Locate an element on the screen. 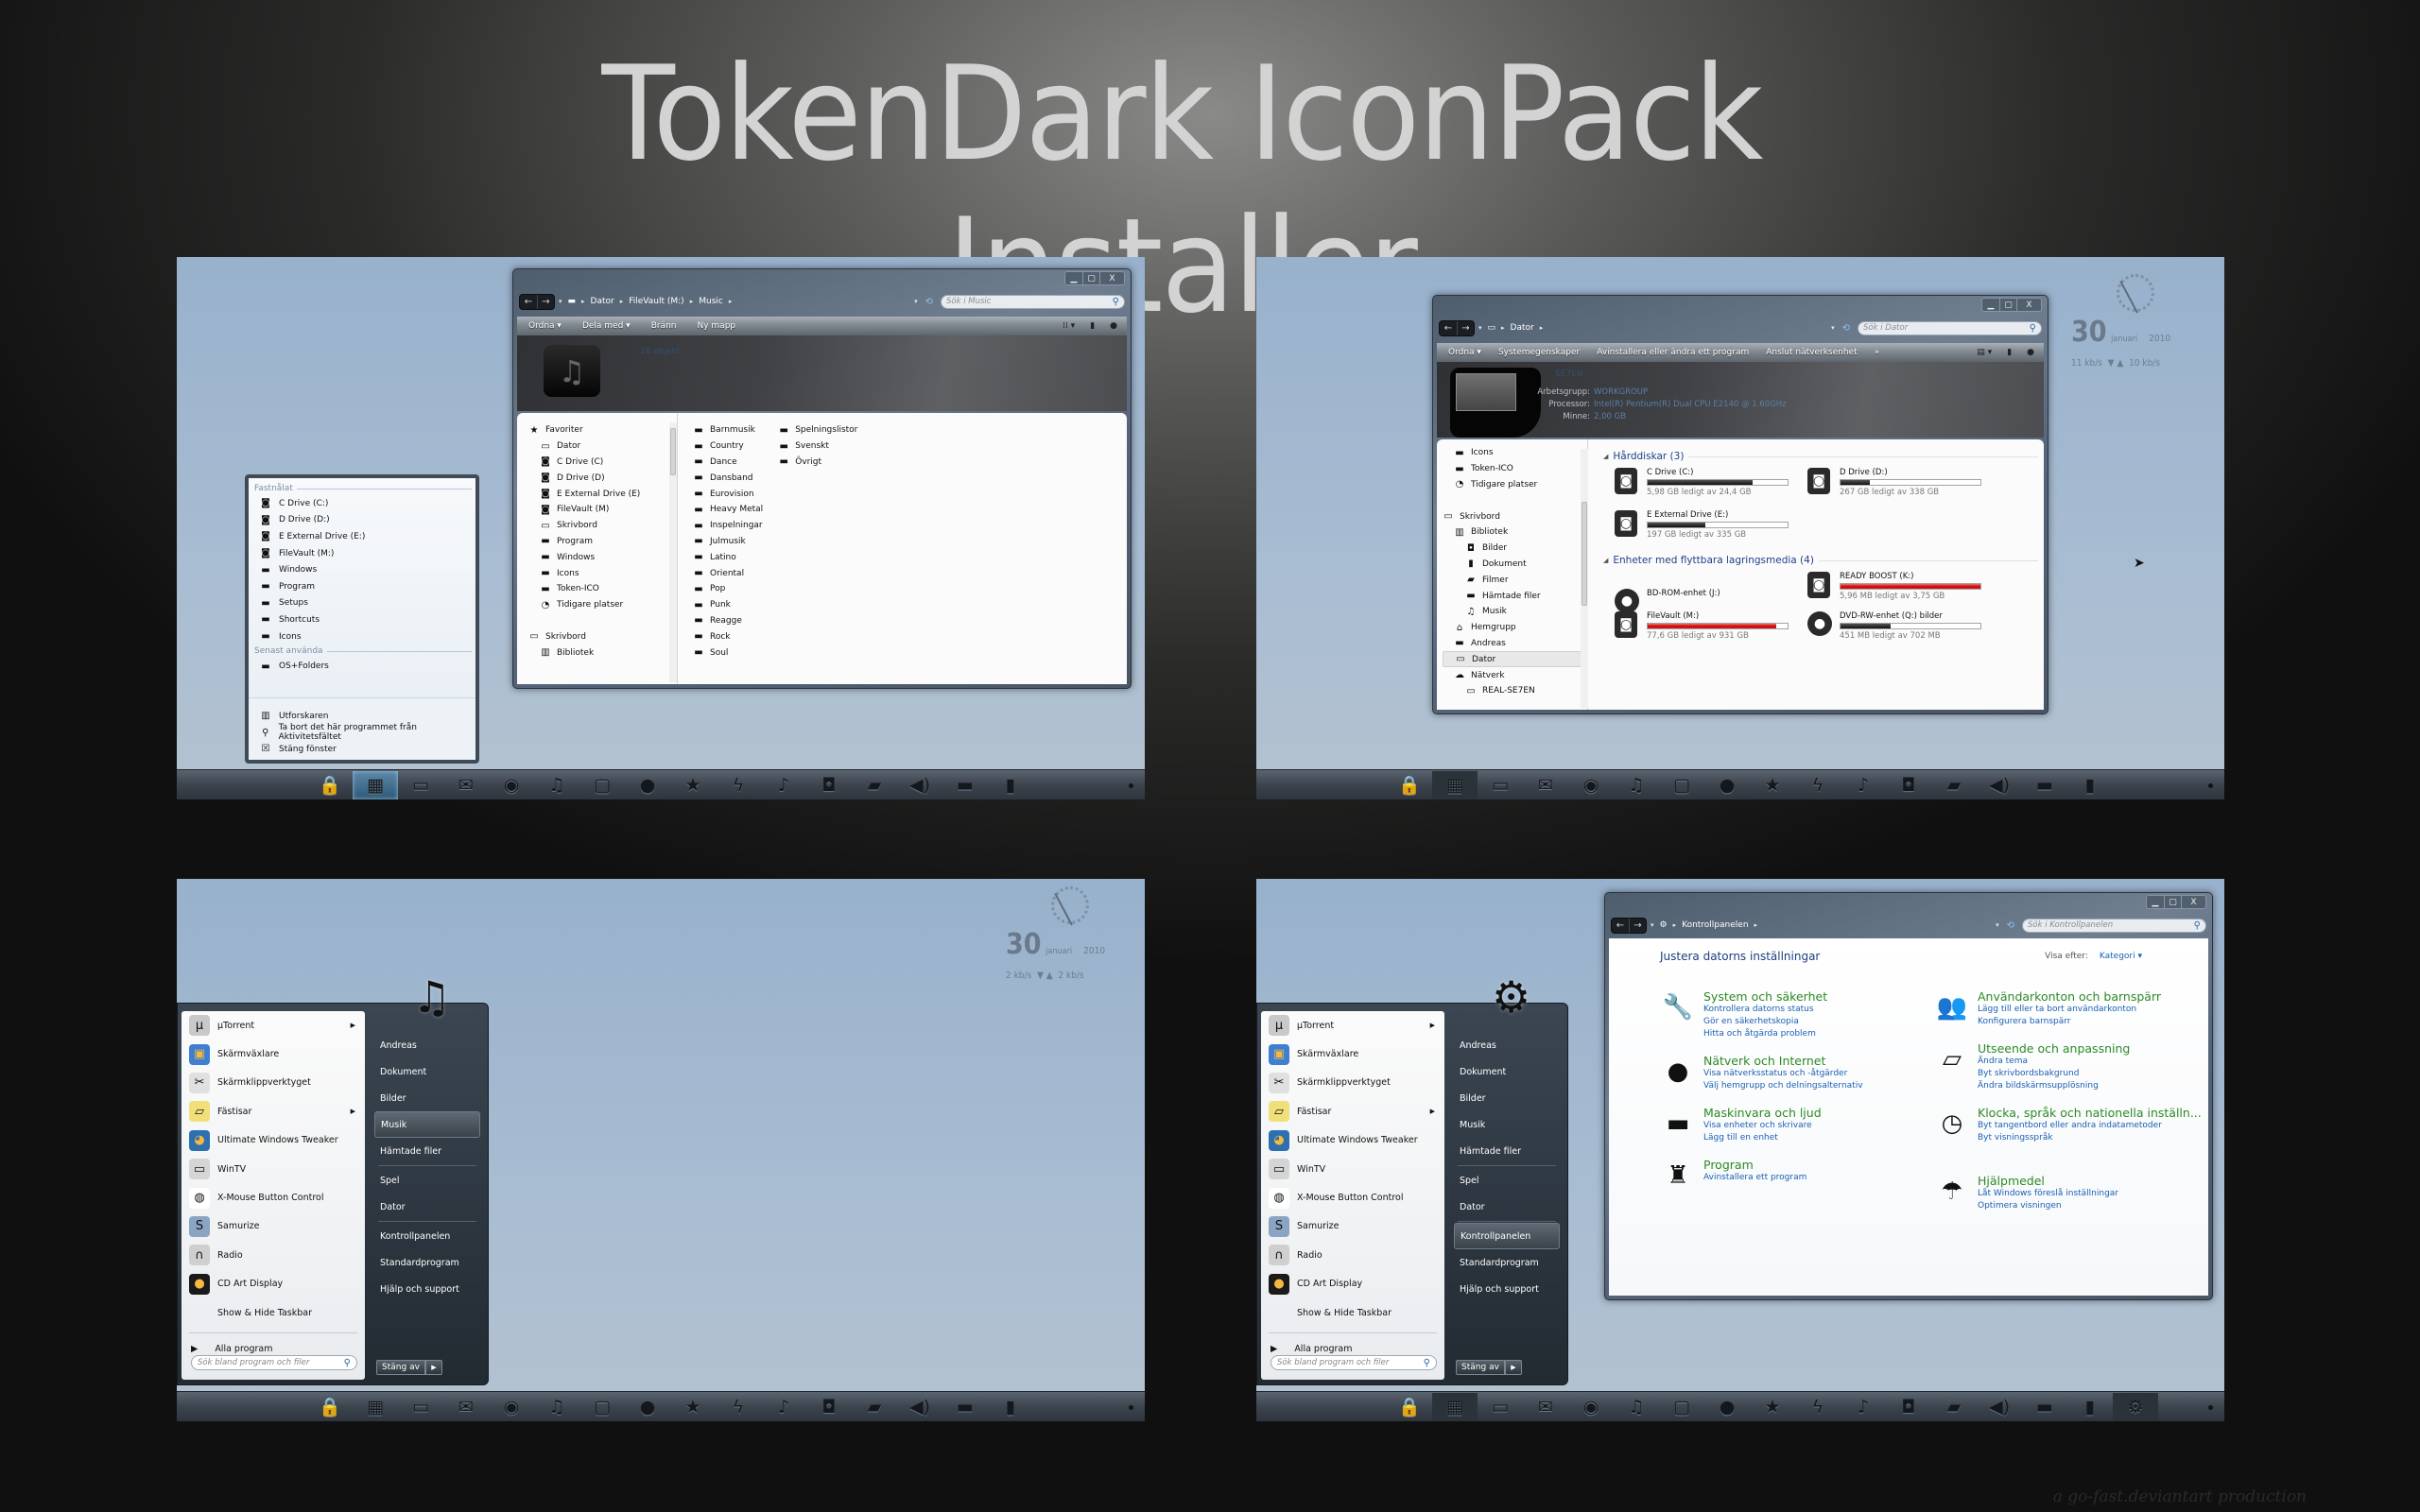 The height and width of the screenshot is (1512, 2420). folder-item: ▬ Country is located at coordinates (728, 446).